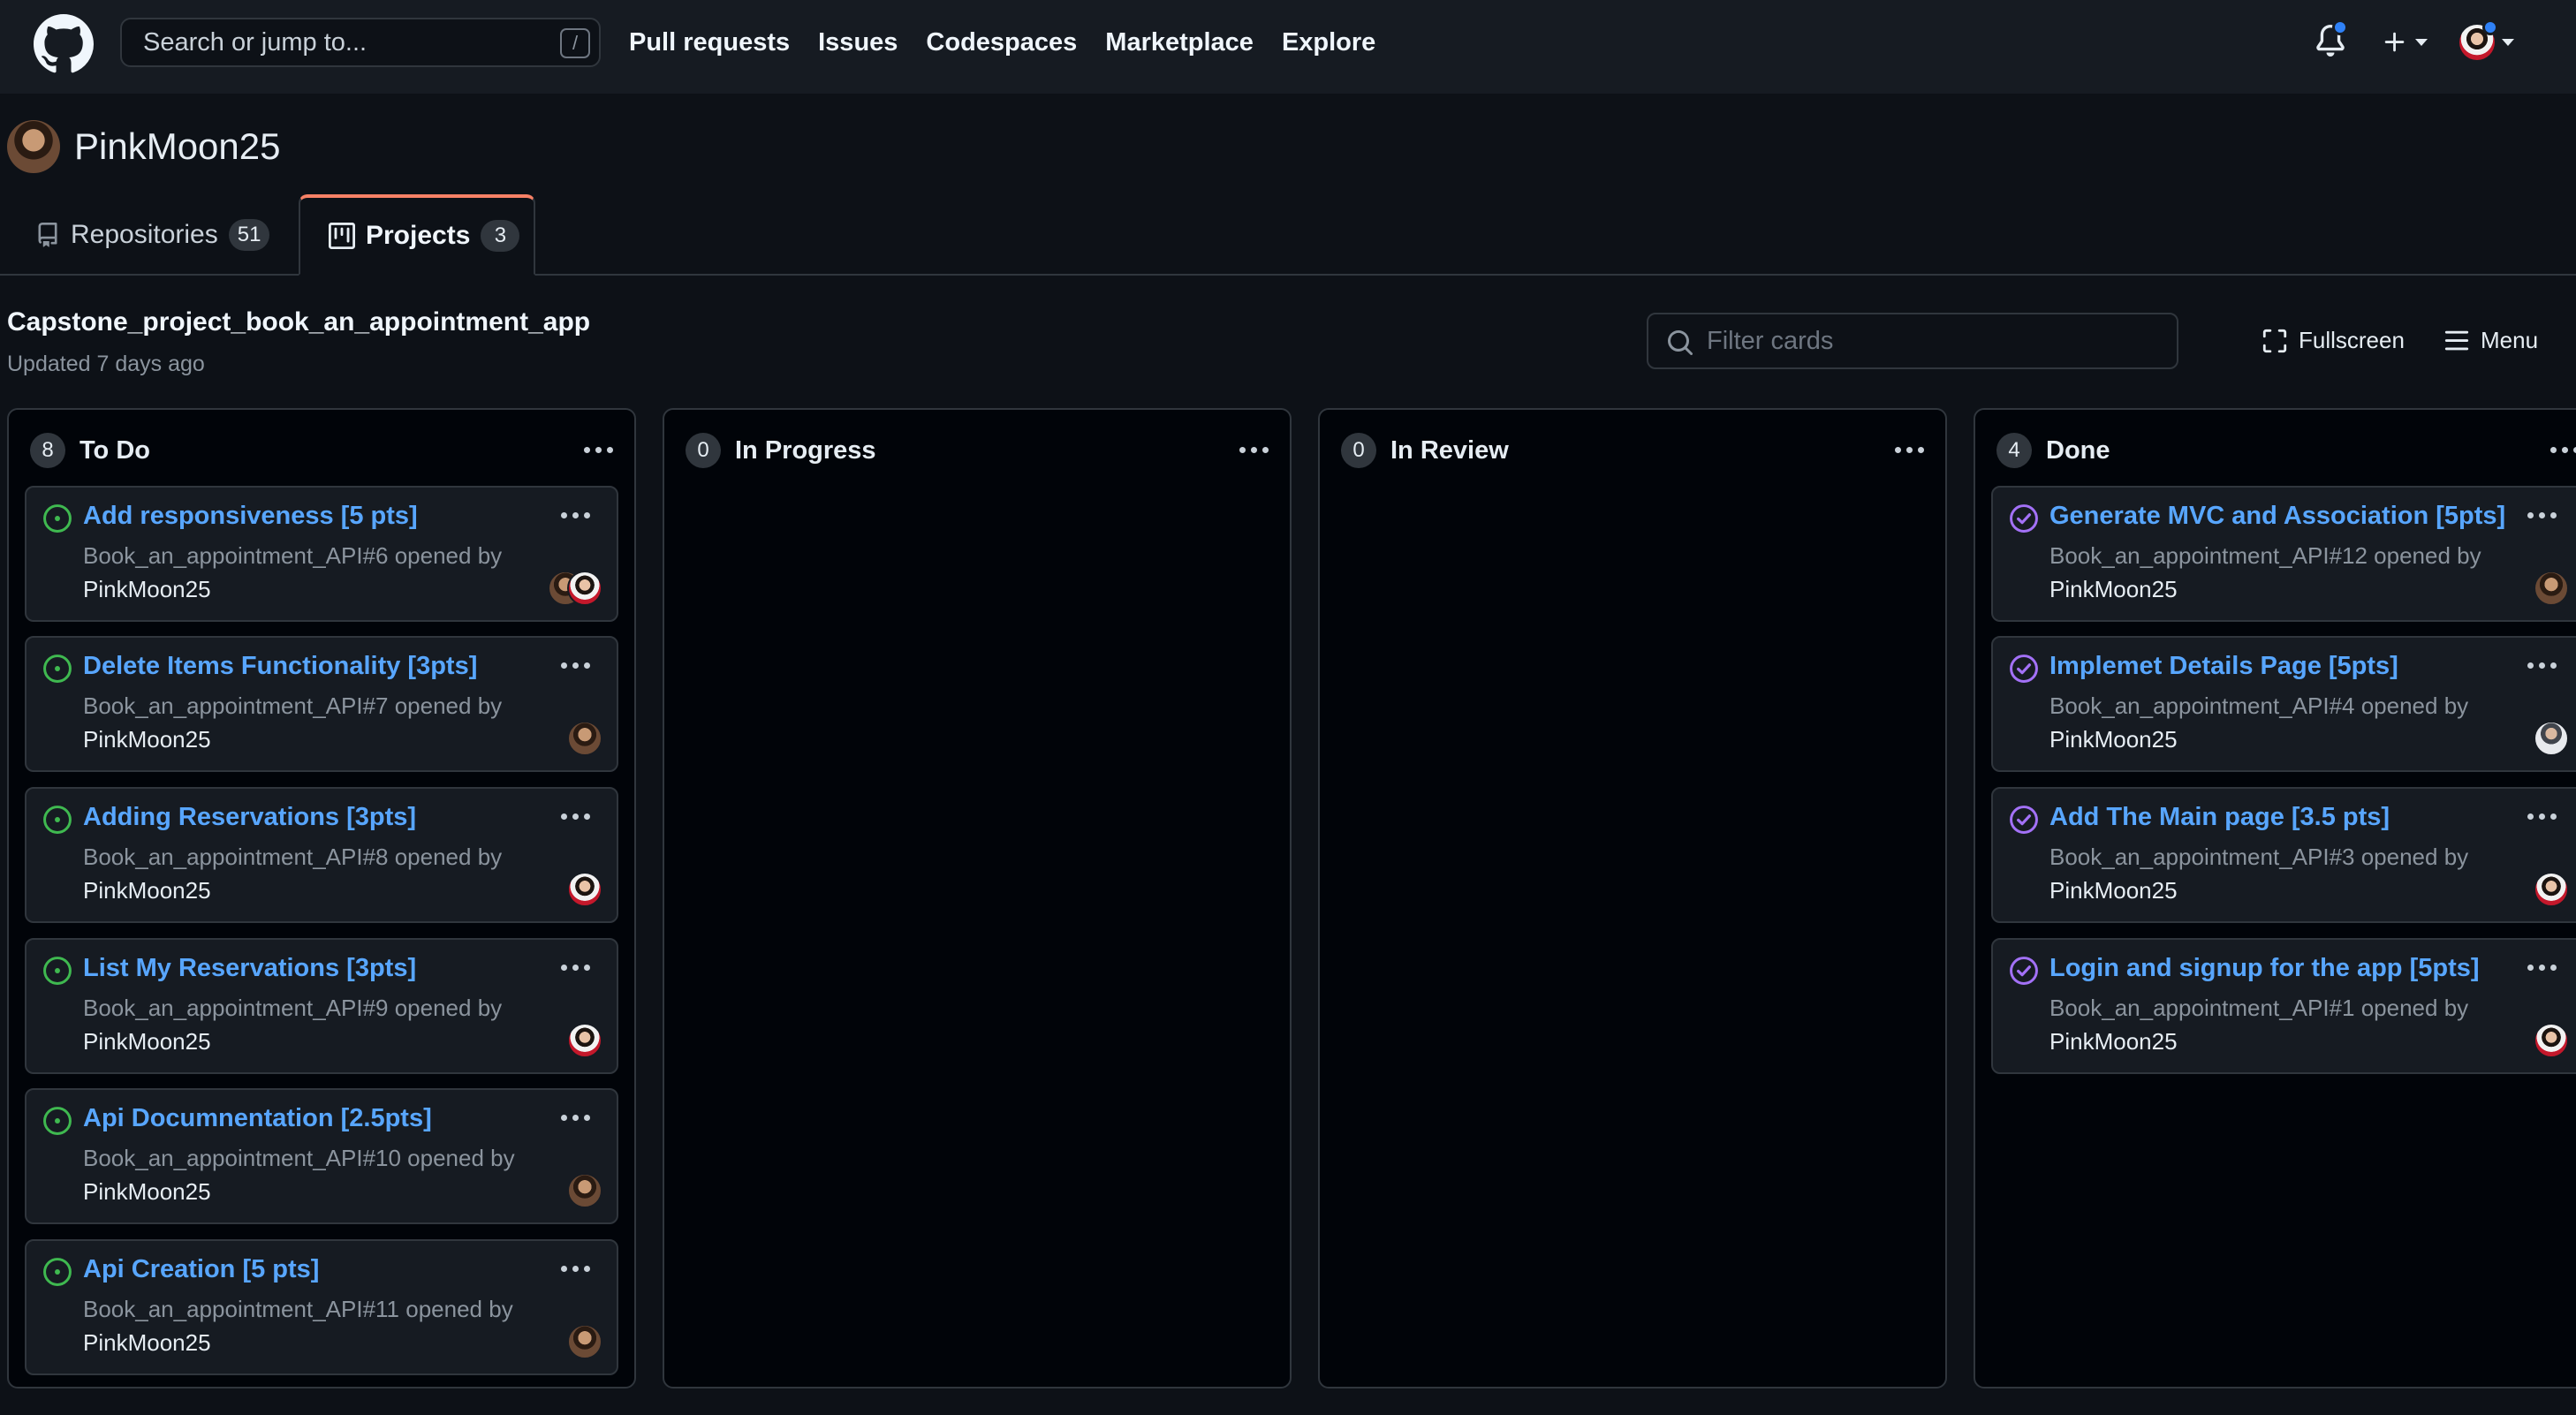 This screenshot has width=2576, height=1415. I want to click on profile-tabs: Repositories 51 Projects 3, so click(1288, 235).